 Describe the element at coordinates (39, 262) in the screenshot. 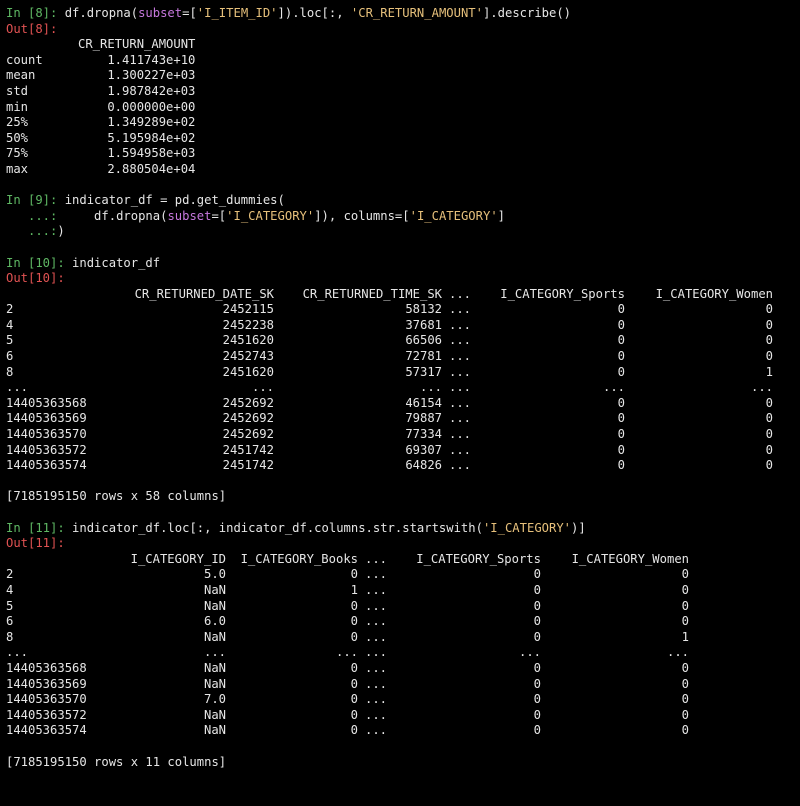

I see `in-prompt-10: In [10]:` at that location.